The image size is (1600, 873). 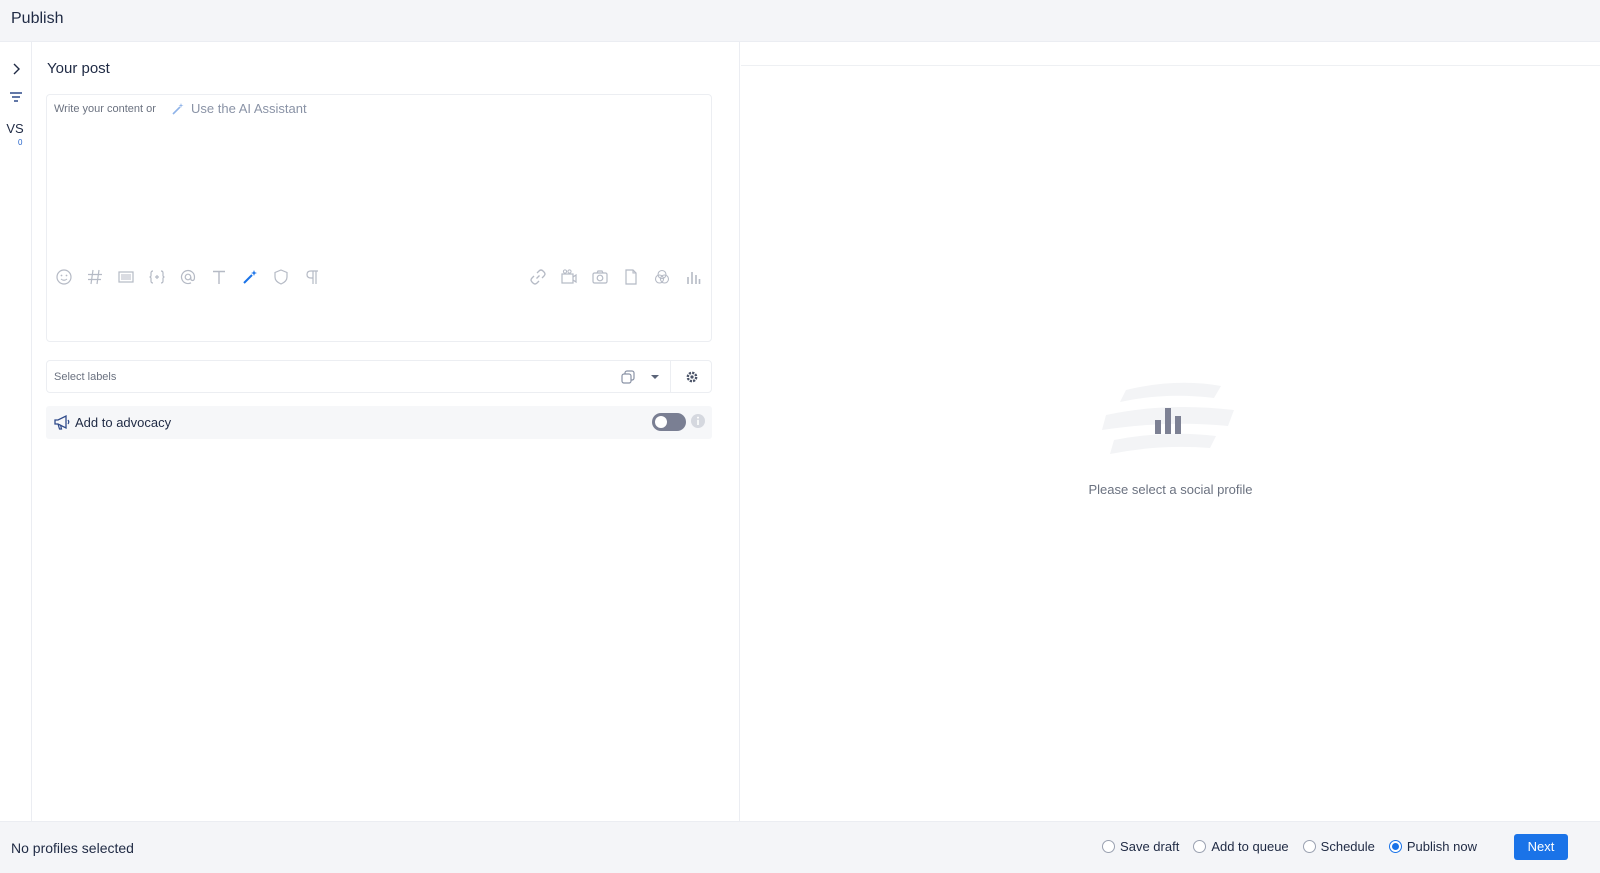 What do you see at coordinates (1170, 489) in the screenshot?
I see `empty-state-message: Please select a social profile` at bounding box center [1170, 489].